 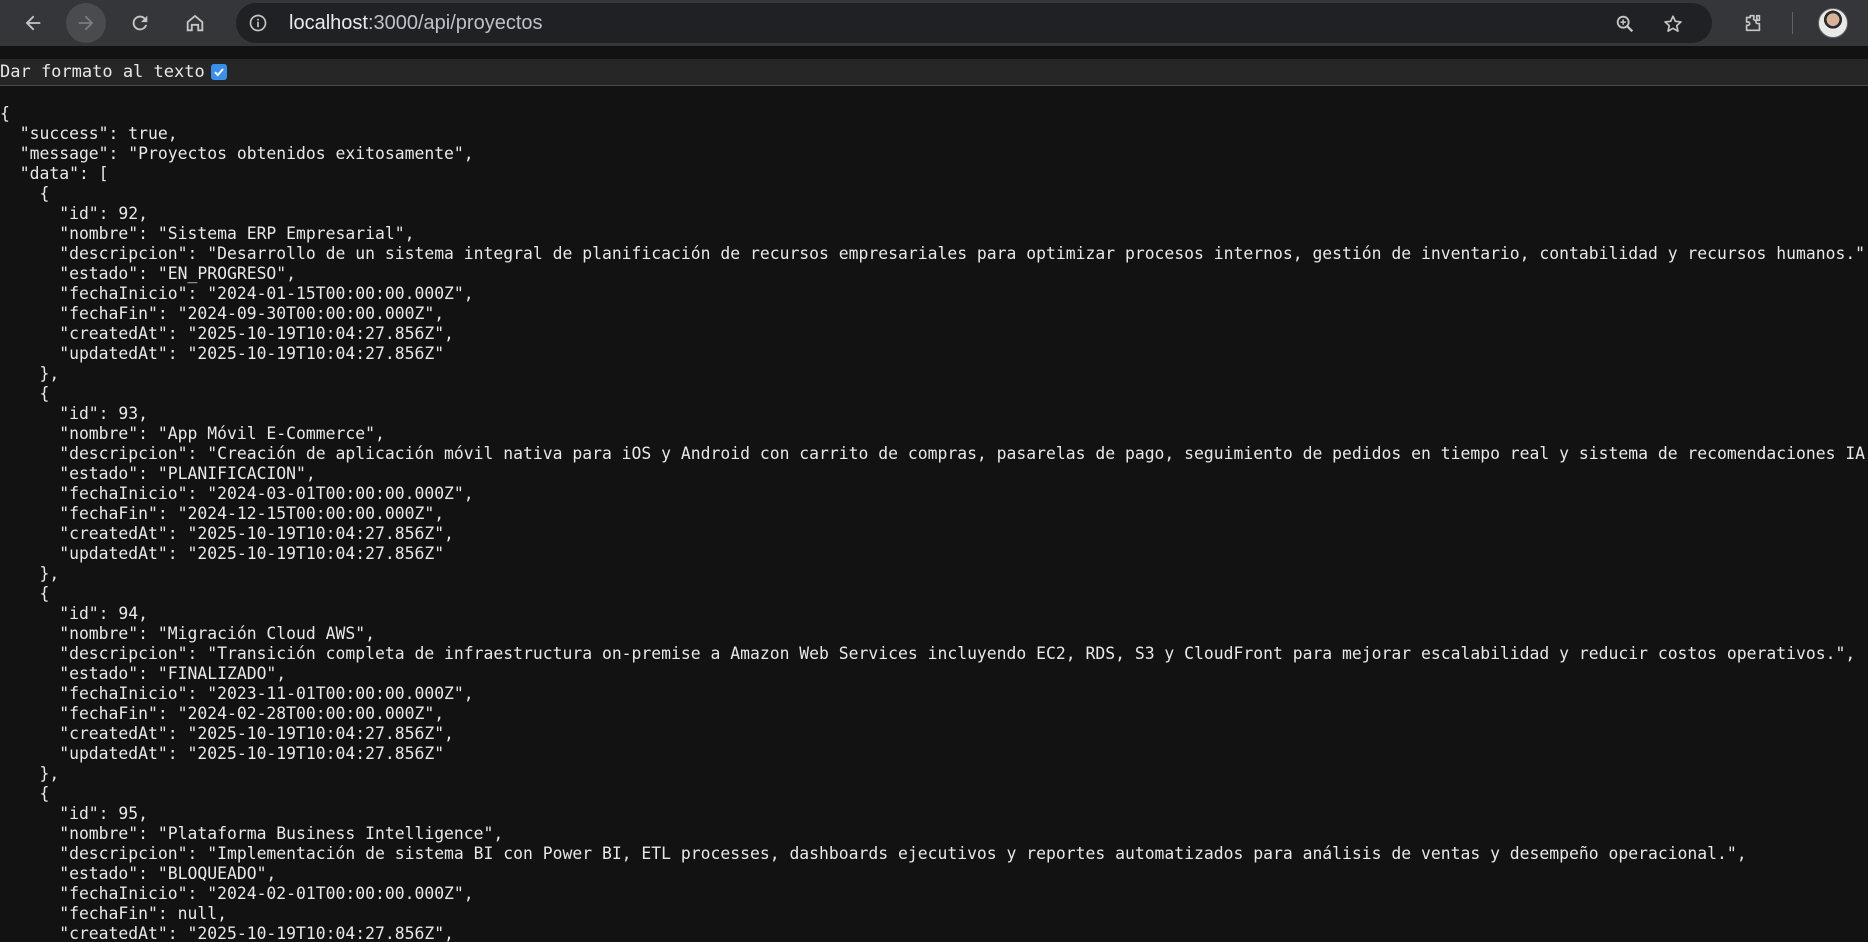 I want to click on json-line: "id": 94,, so click(x=74, y=613).